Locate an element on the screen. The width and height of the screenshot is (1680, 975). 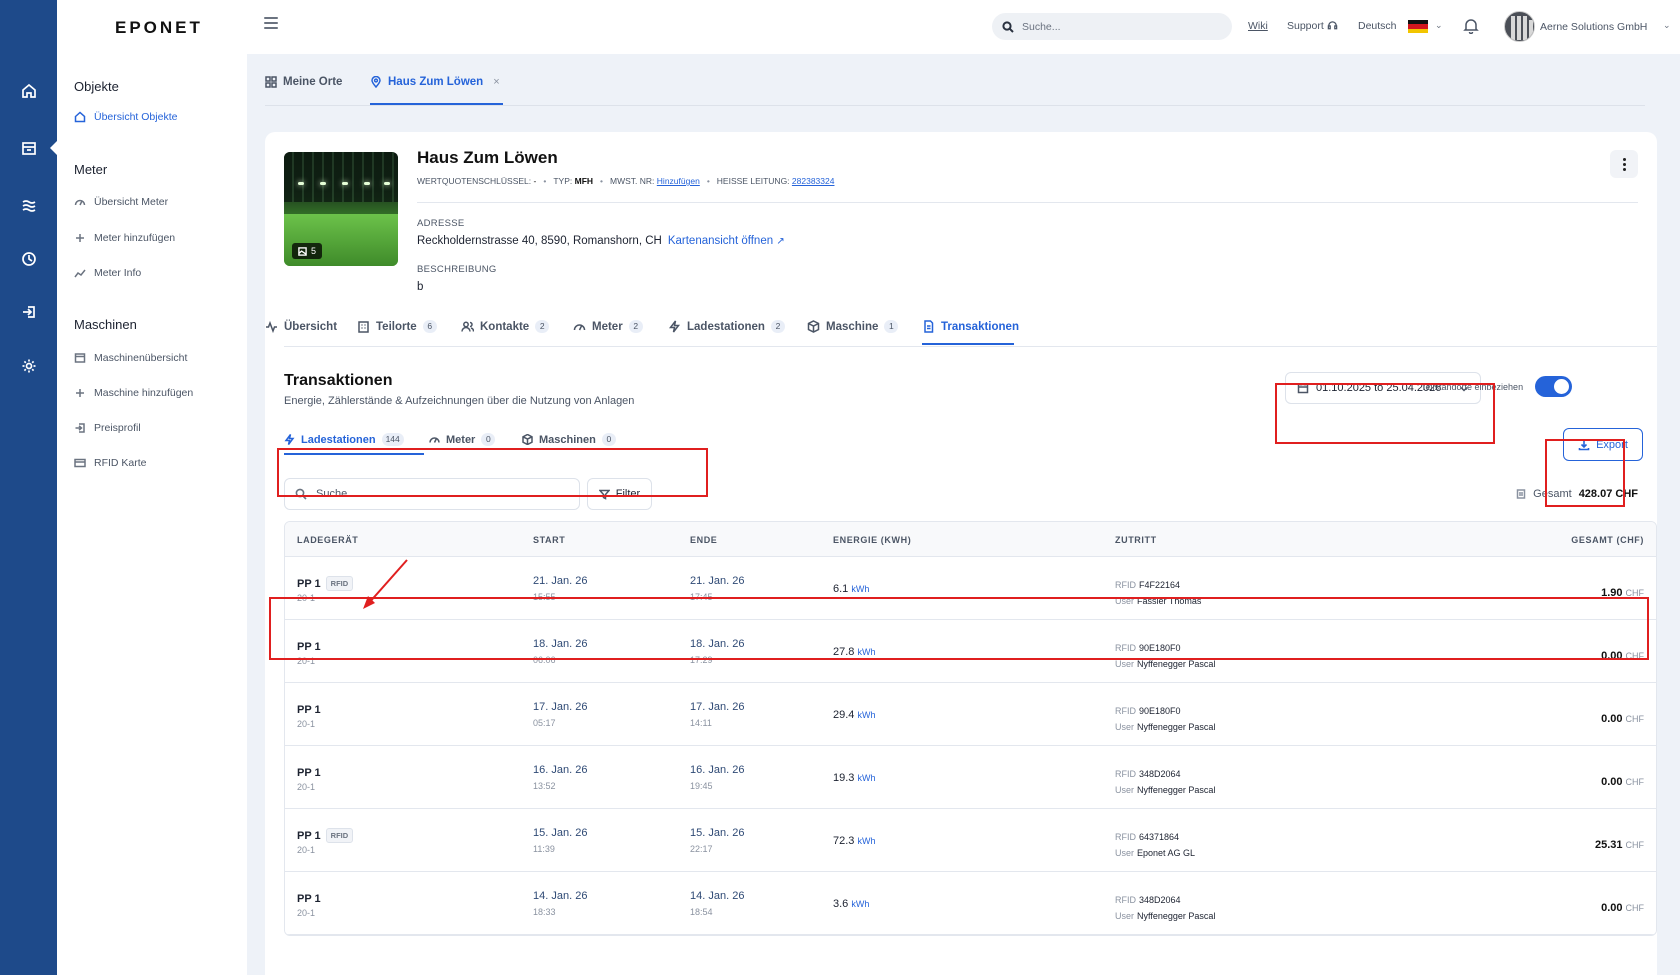
more-options-icon is located at coordinates (1624, 164).